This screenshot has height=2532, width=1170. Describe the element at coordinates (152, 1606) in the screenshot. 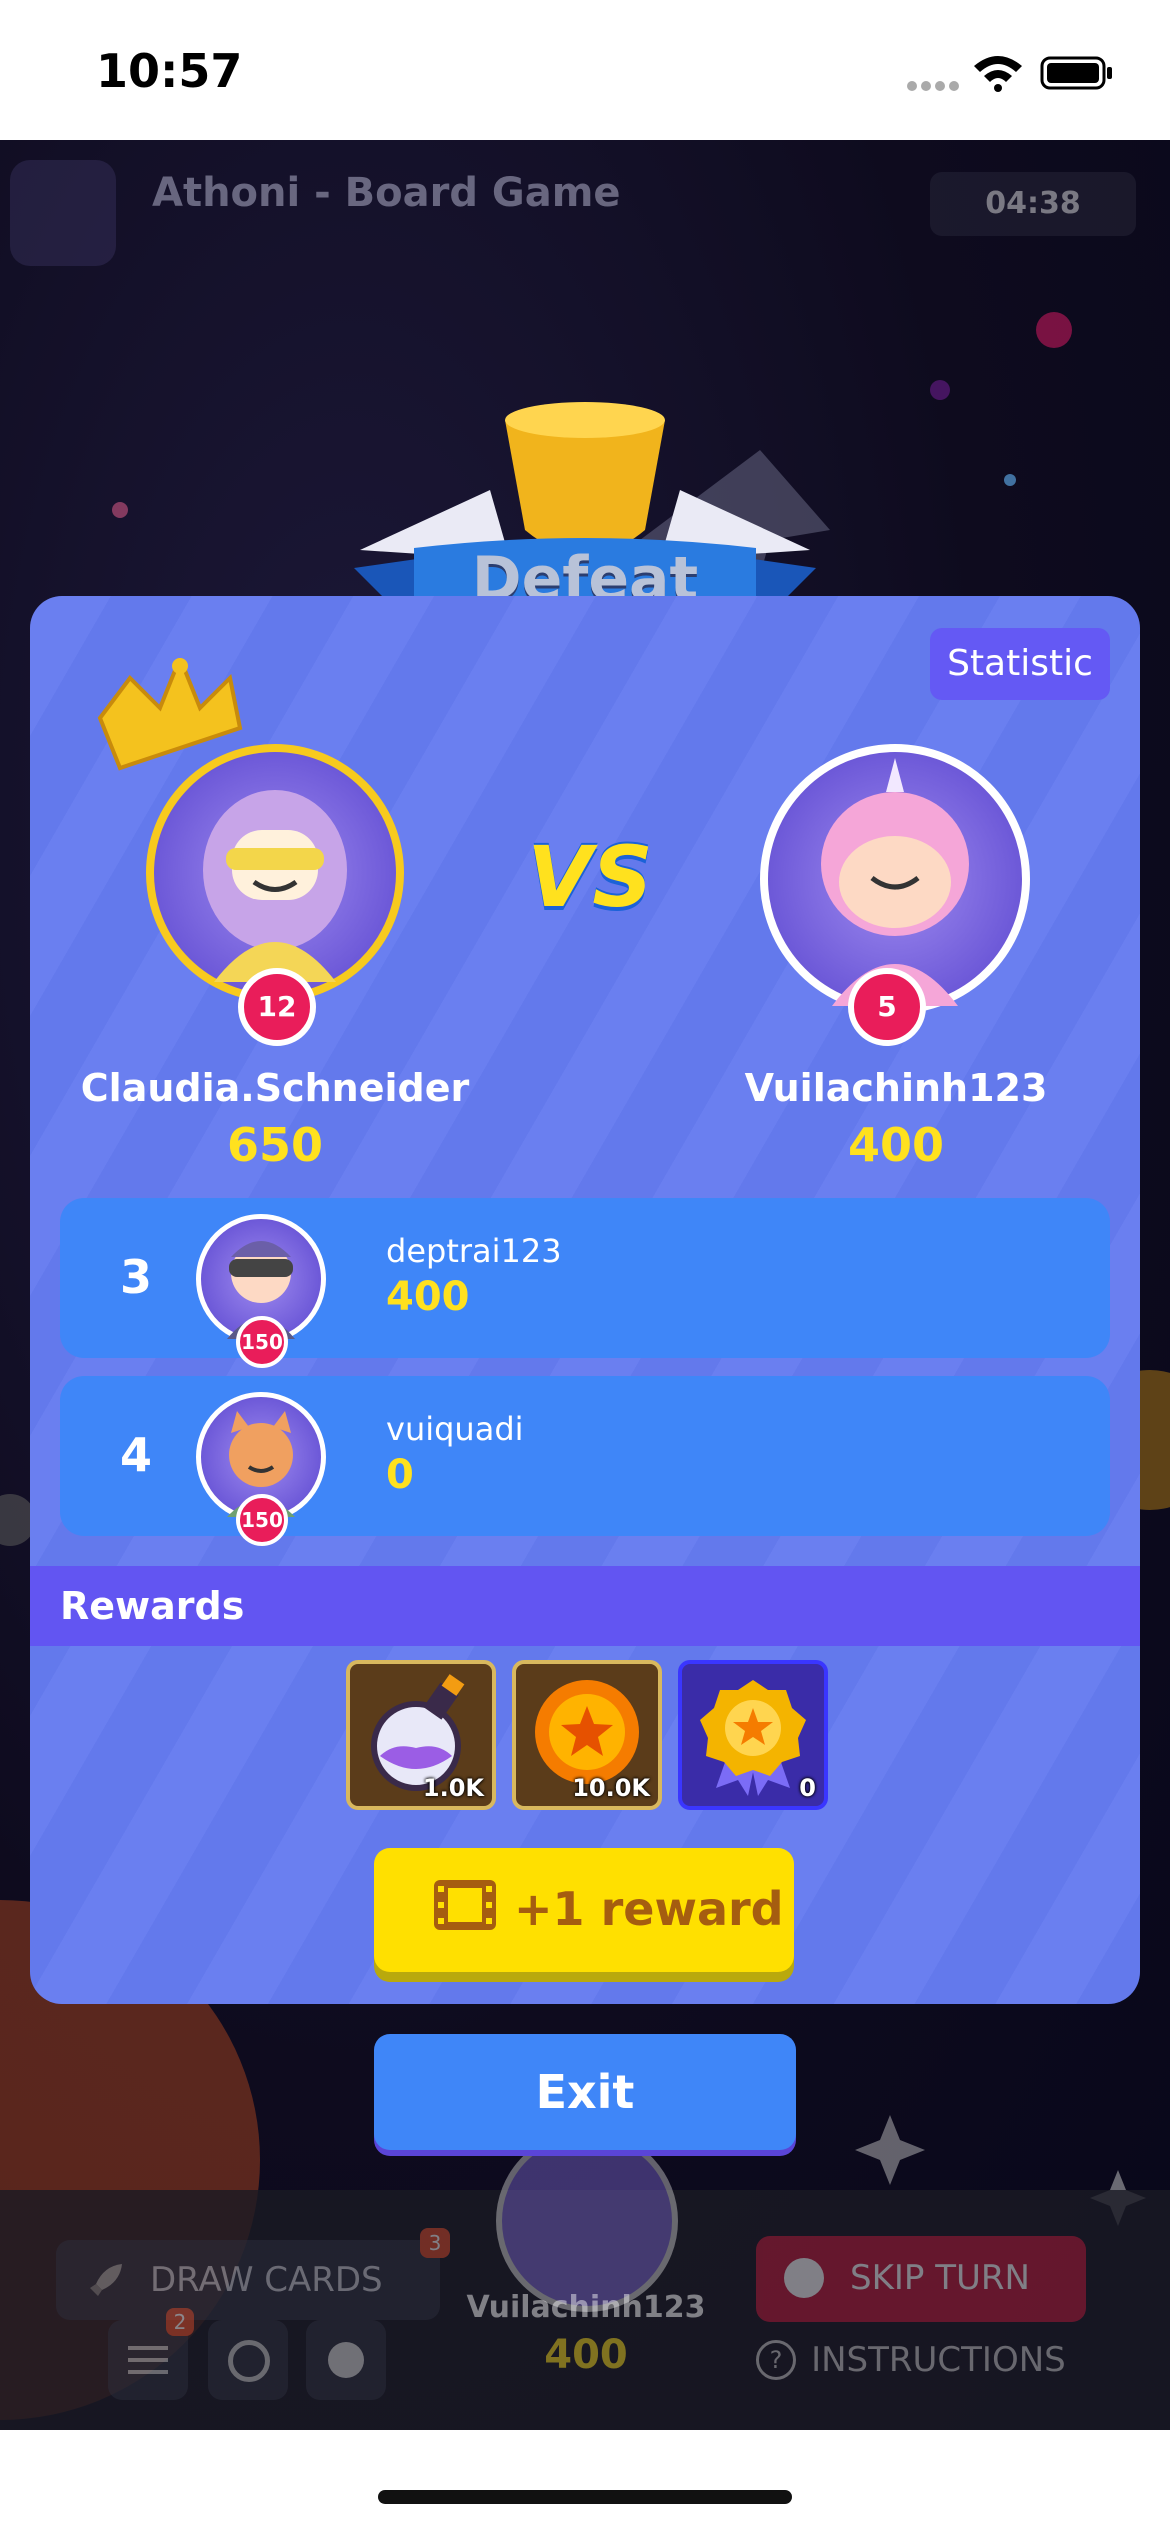

I see `rewards-label: Rewards` at that location.